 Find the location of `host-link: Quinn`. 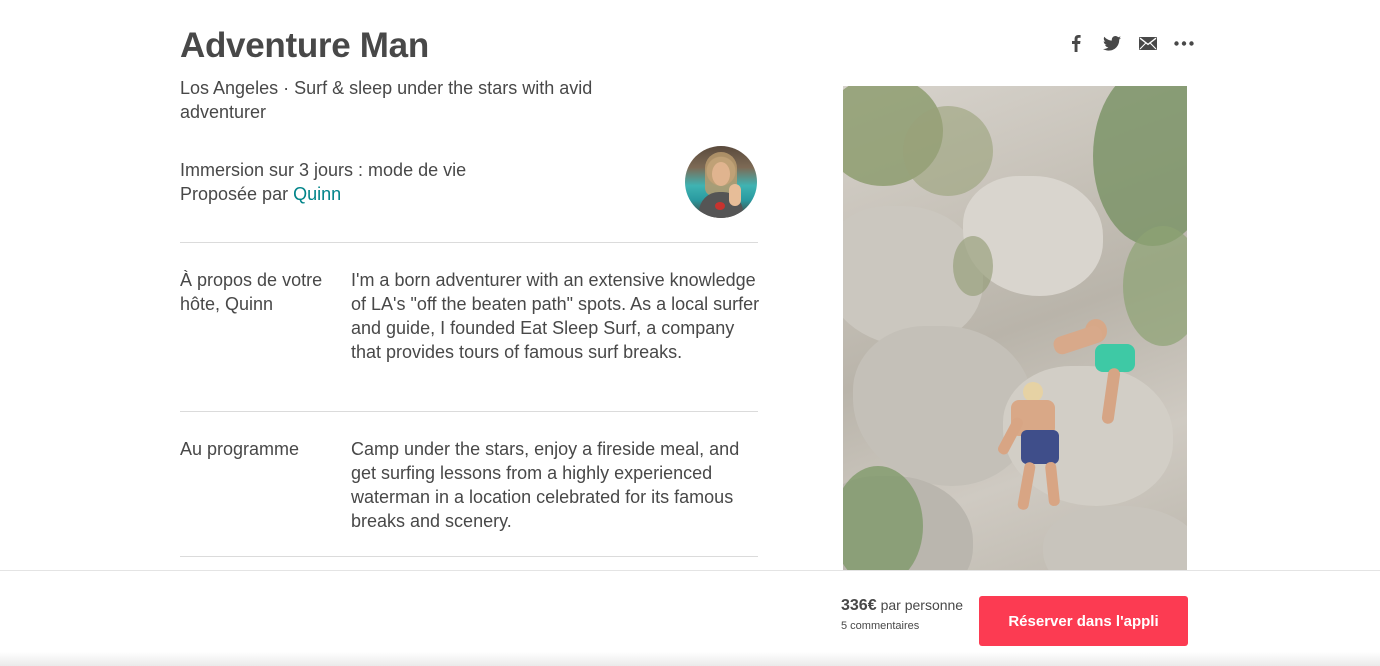

host-link: Quinn is located at coordinates (317, 194).